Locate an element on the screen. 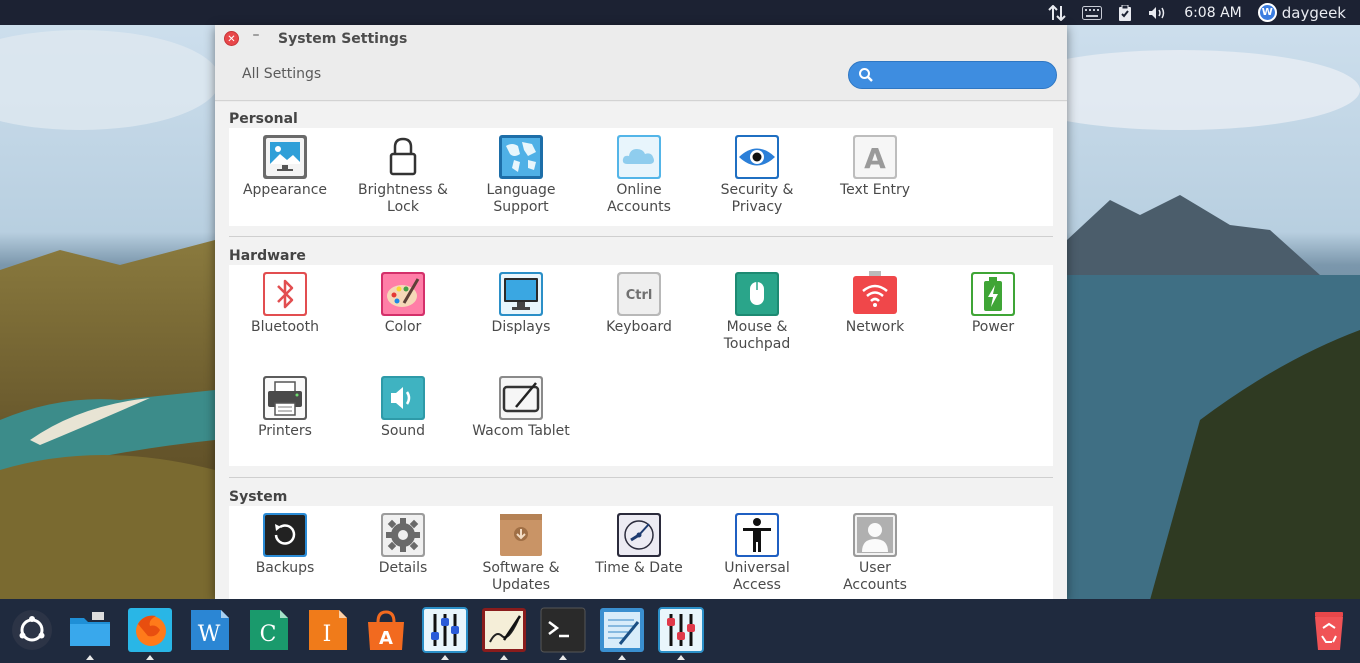  user-icon is located at coordinates (875, 535).